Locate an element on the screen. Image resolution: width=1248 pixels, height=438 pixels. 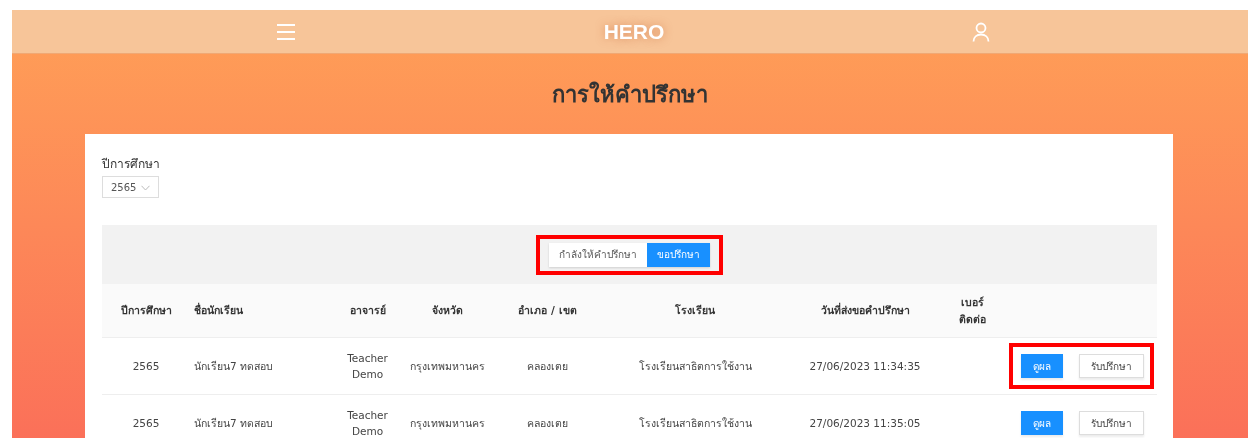
segment-tab: กำลังให้คำปรึกษา is located at coordinates (598, 254).